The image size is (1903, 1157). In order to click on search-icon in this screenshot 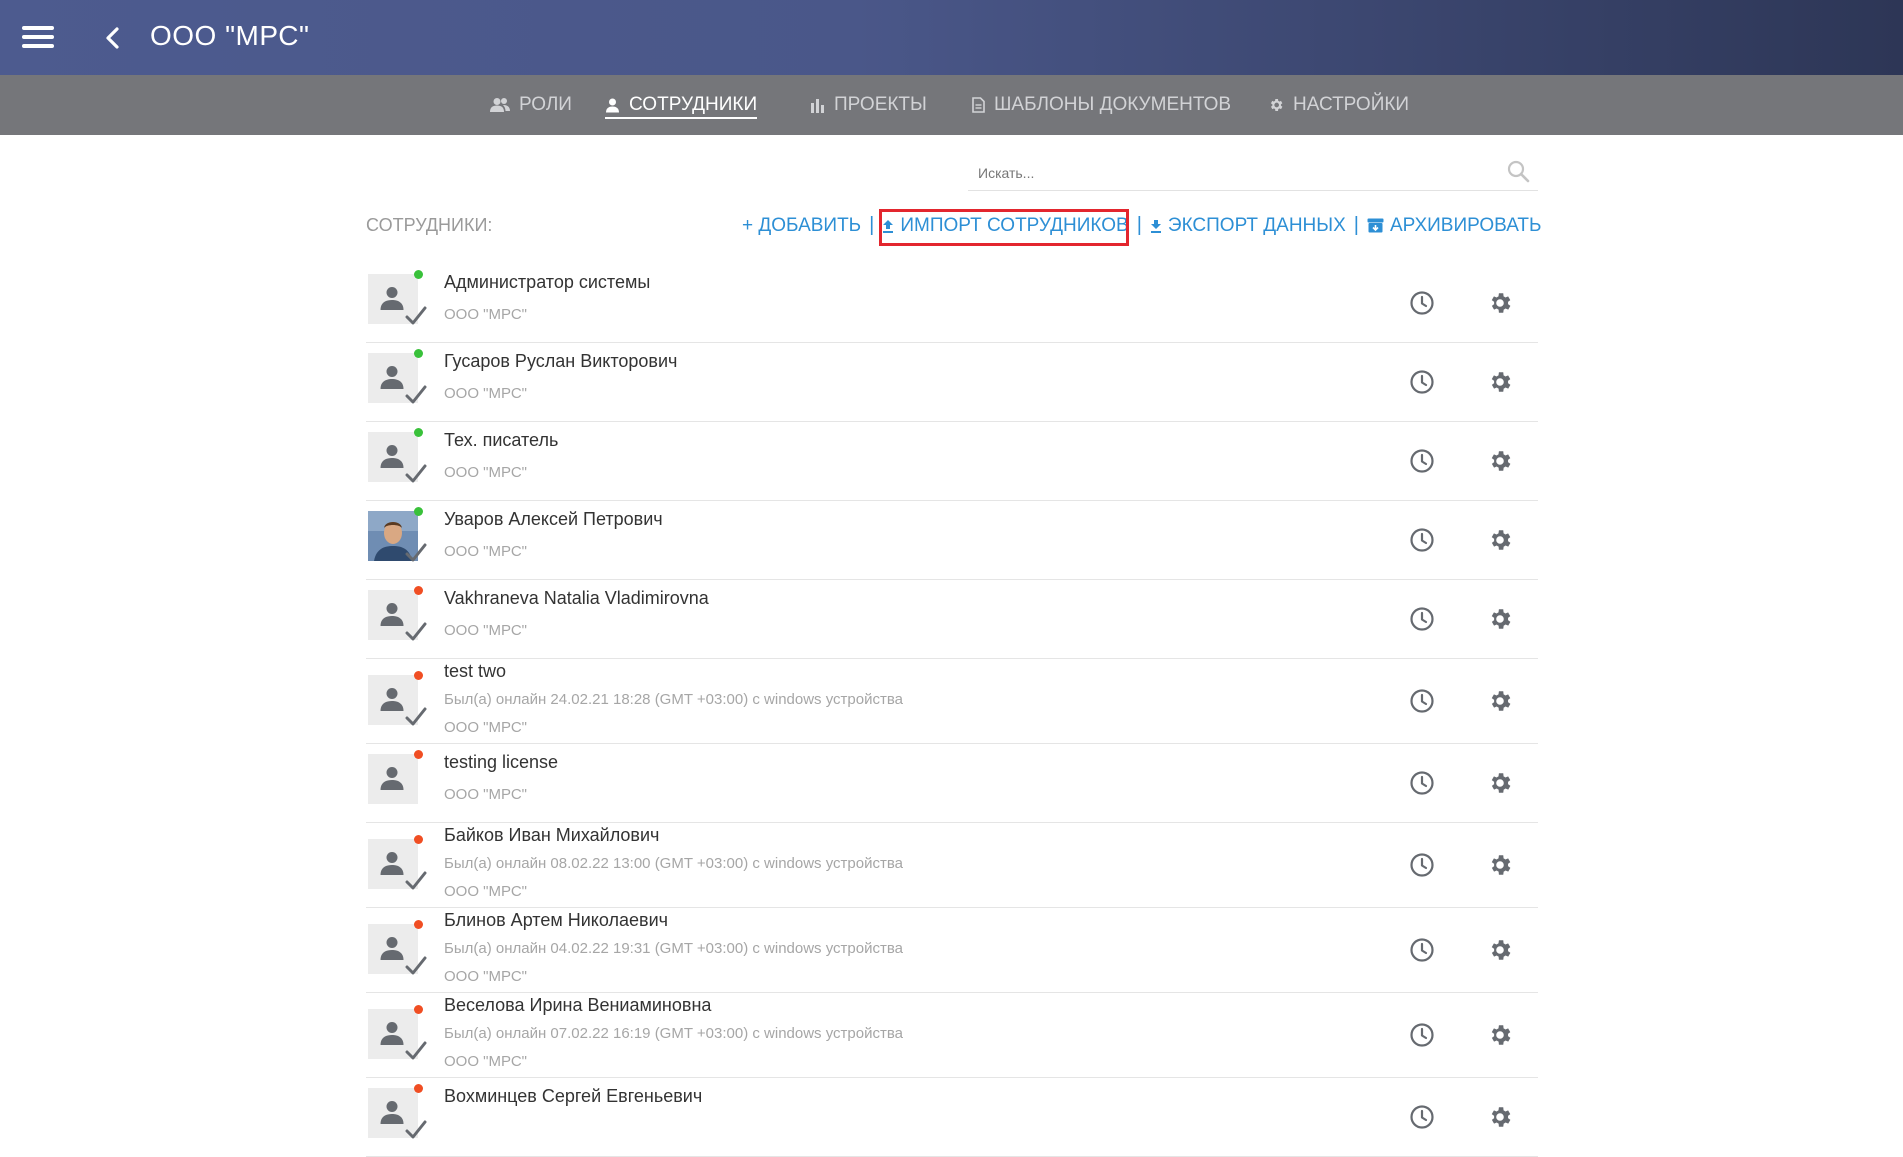, I will do `click(1518, 173)`.